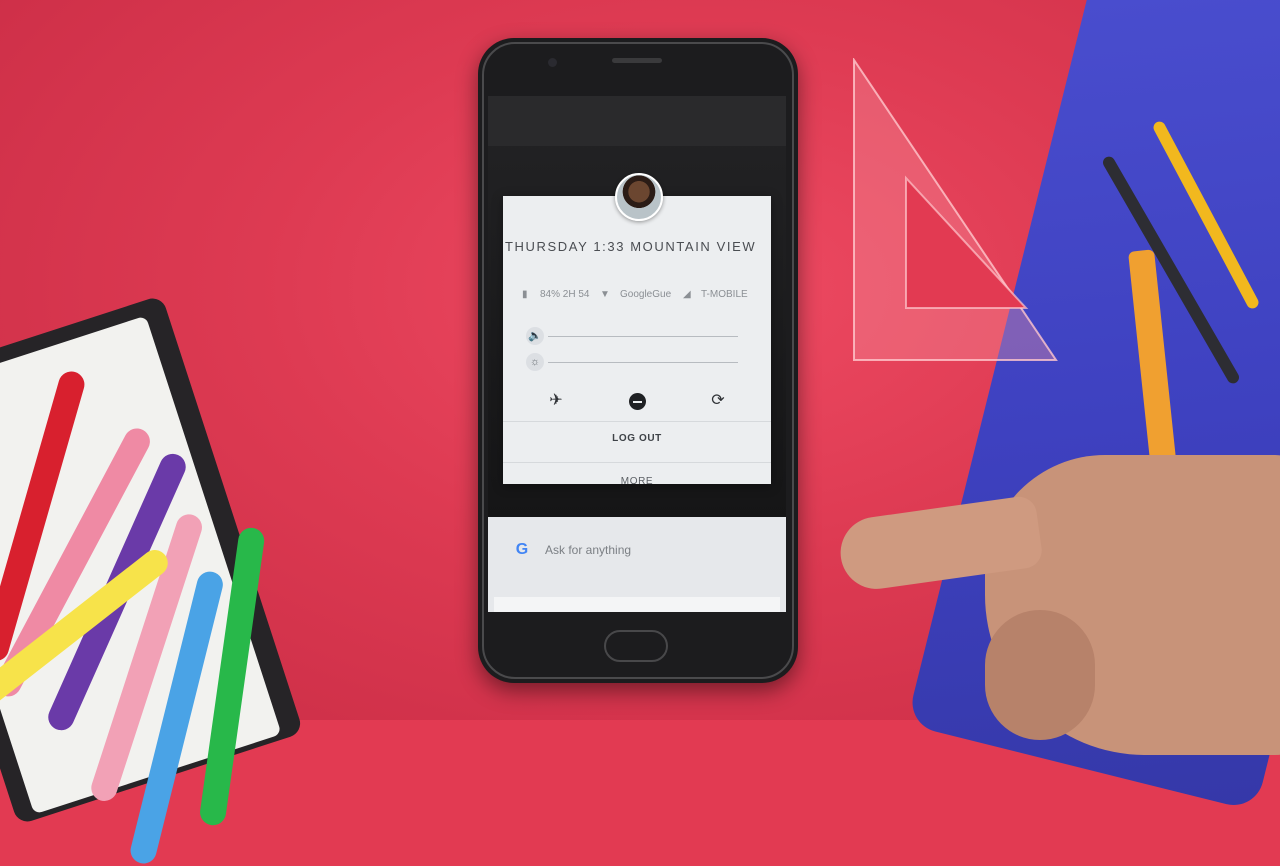 The height and width of the screenshot is (866, 1280). I want to click on set-square-ruler, so click(955, 209).